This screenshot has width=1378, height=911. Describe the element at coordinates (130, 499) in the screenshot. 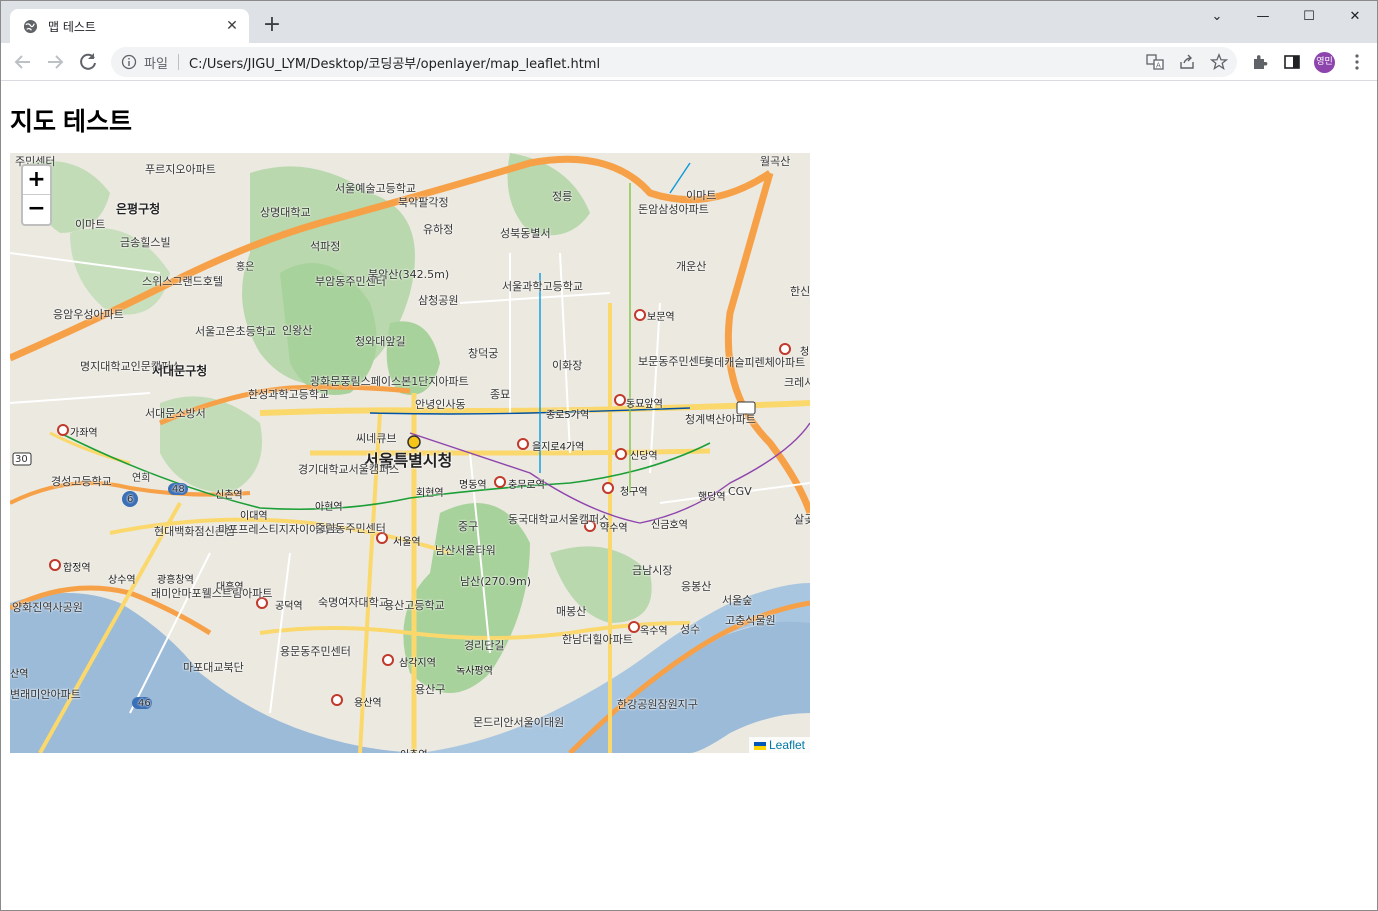

I see `map-label: 6` at that location.